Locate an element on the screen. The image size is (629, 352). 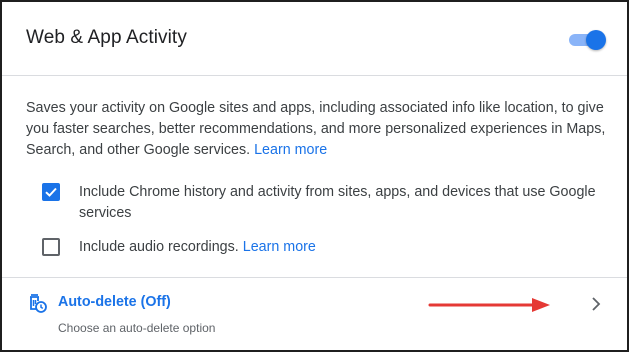
audio-learn-more-link: Learn more is located at coordinates (279, 247).